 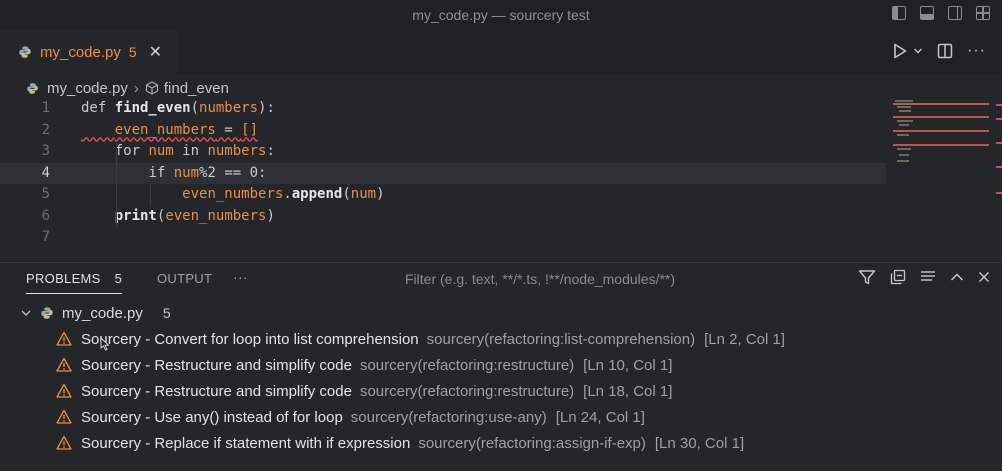 I want to click on line-number: 7, so click(x=45, y=237).